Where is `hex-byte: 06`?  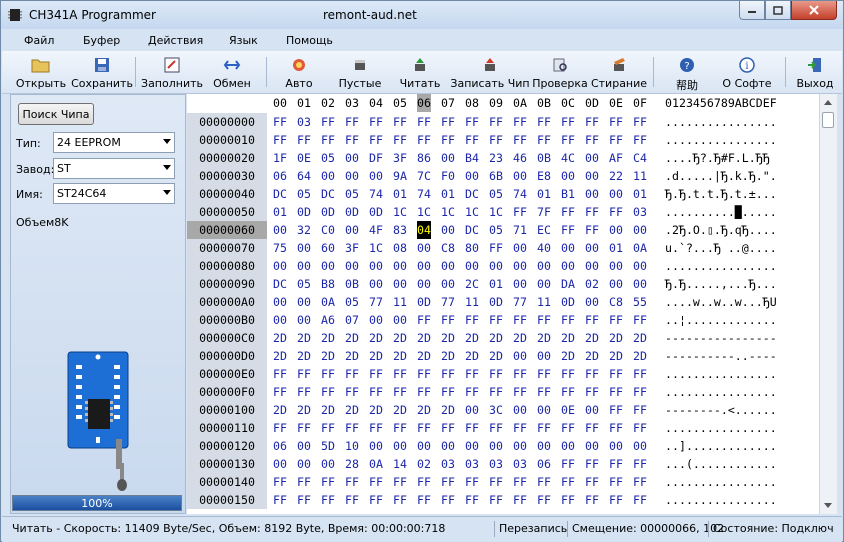 hex-byte: 06 is located at coordinates (280, 446).